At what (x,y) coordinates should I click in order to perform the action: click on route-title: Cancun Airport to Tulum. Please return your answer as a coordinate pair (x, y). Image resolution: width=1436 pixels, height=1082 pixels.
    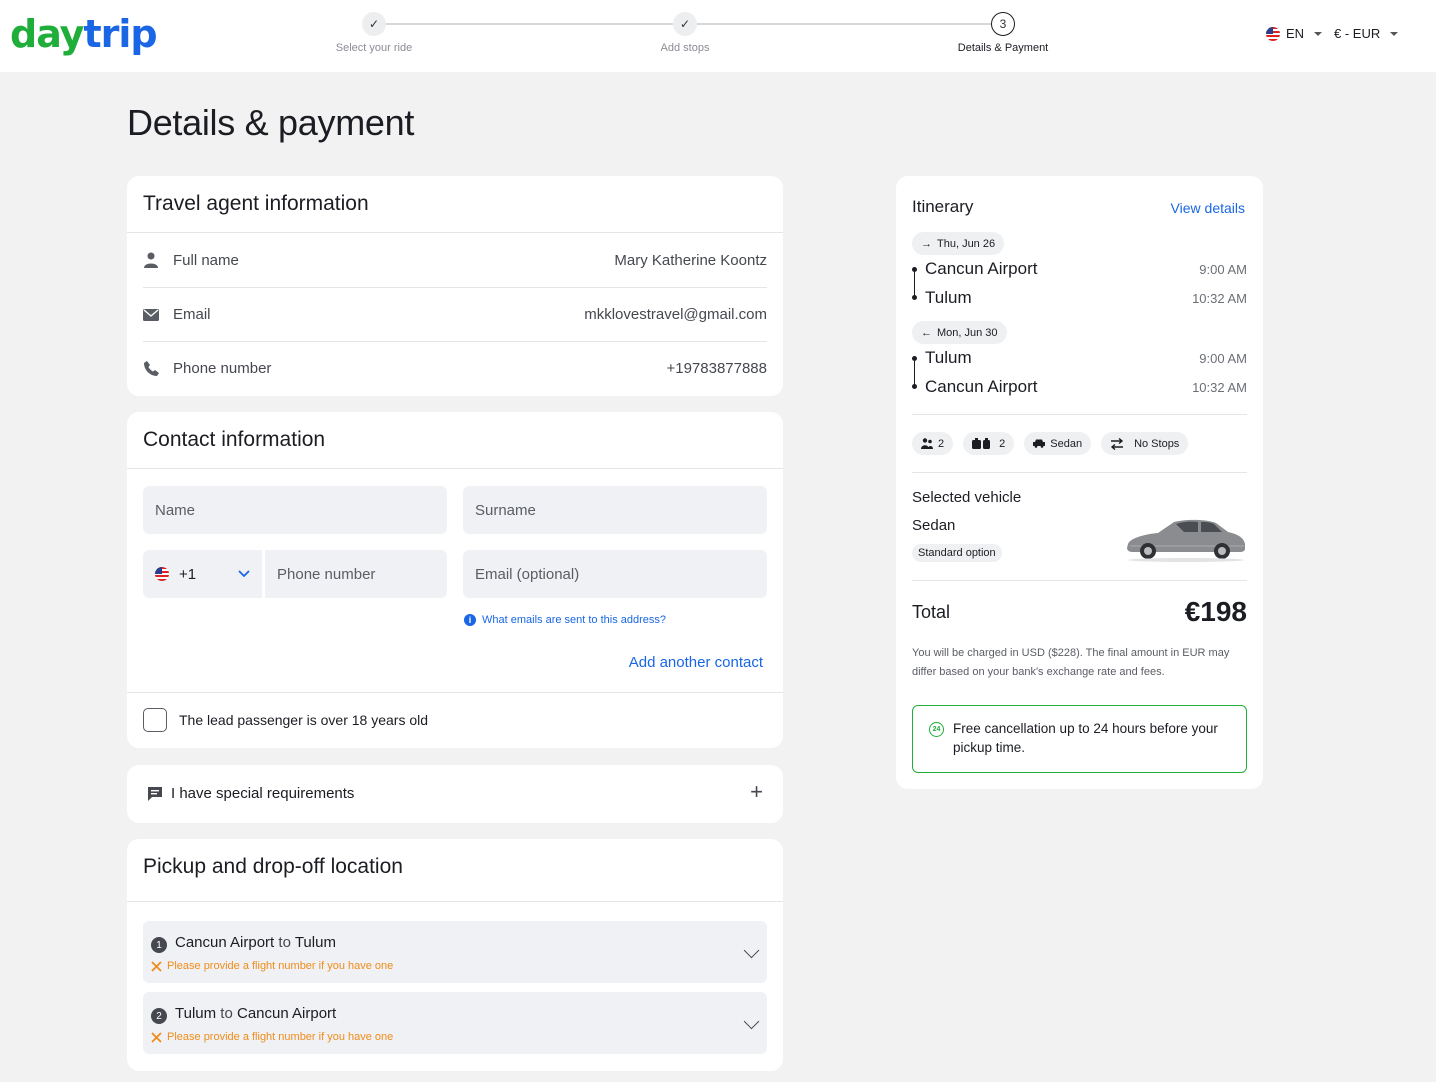
    Looking at the image, I should click on (255, 942).